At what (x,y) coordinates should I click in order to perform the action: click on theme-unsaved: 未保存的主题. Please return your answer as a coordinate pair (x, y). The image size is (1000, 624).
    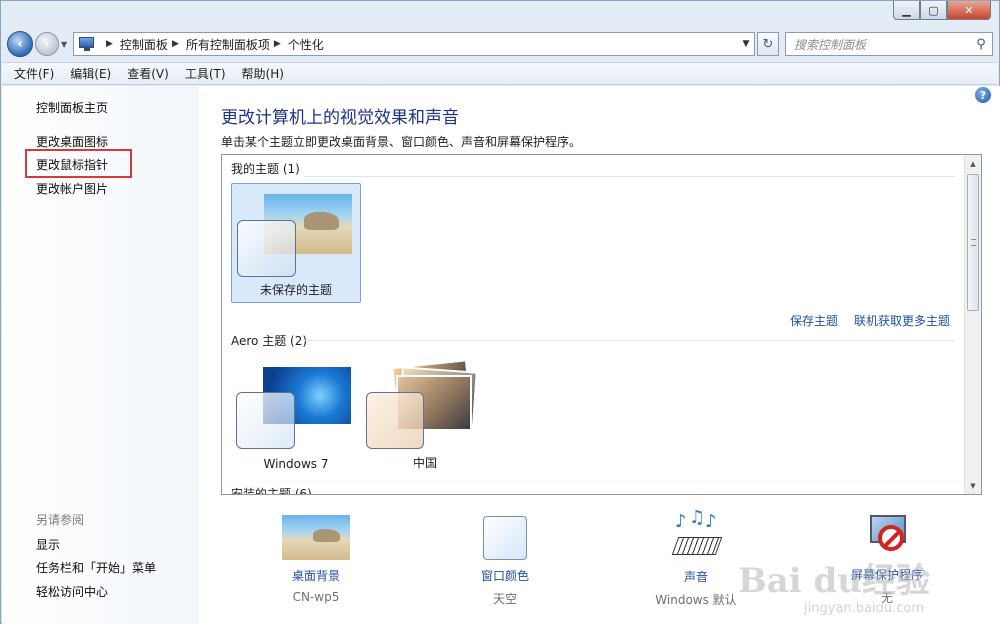
    Looking at the image, I should click on (296, 243).